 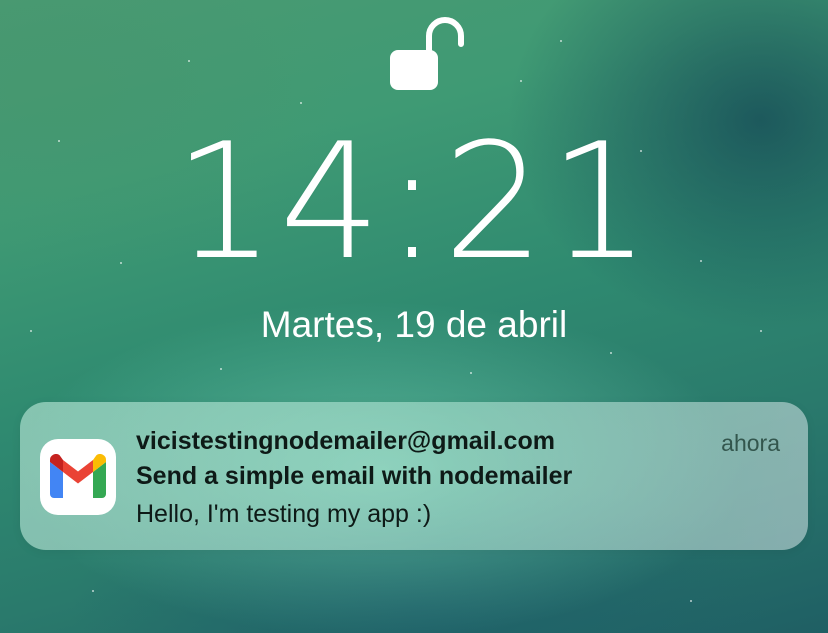 I want to click on notification-timestamp: ahora, so click(x=750, y=443).